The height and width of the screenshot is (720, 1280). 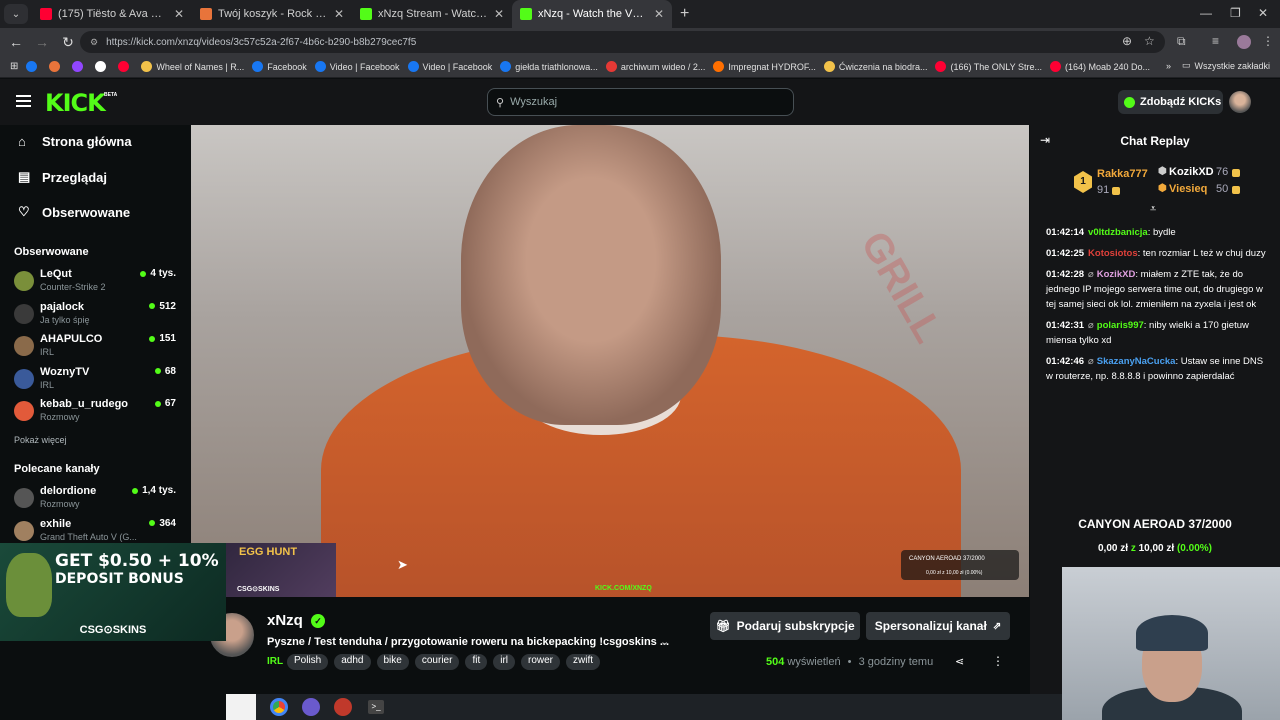 I want to click on tag-pill: bike, so click(x=392, y=662).